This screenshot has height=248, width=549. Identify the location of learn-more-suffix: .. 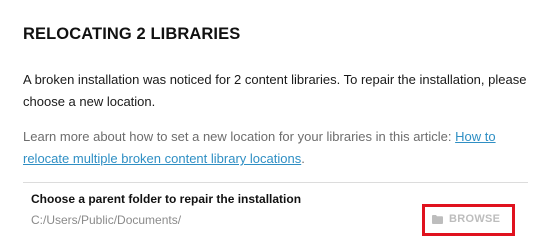
(303, 158).